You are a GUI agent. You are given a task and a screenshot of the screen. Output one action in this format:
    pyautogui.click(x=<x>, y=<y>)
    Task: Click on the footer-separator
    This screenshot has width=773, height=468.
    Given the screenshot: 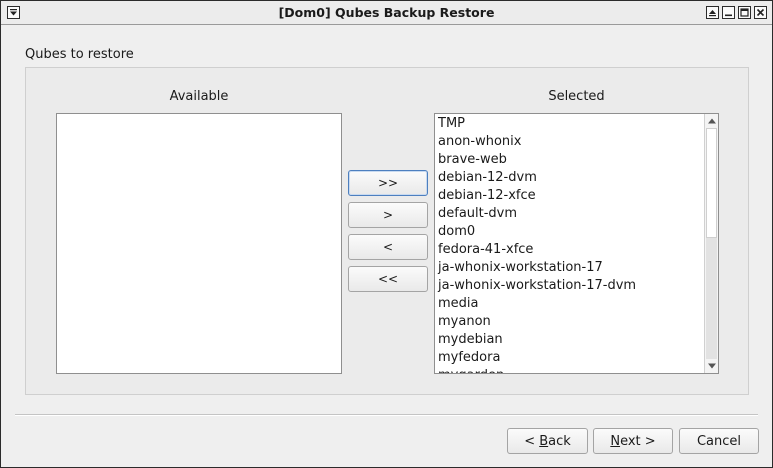 What is the action you would take?
    pyautogui.click(x=386, y=415)
    